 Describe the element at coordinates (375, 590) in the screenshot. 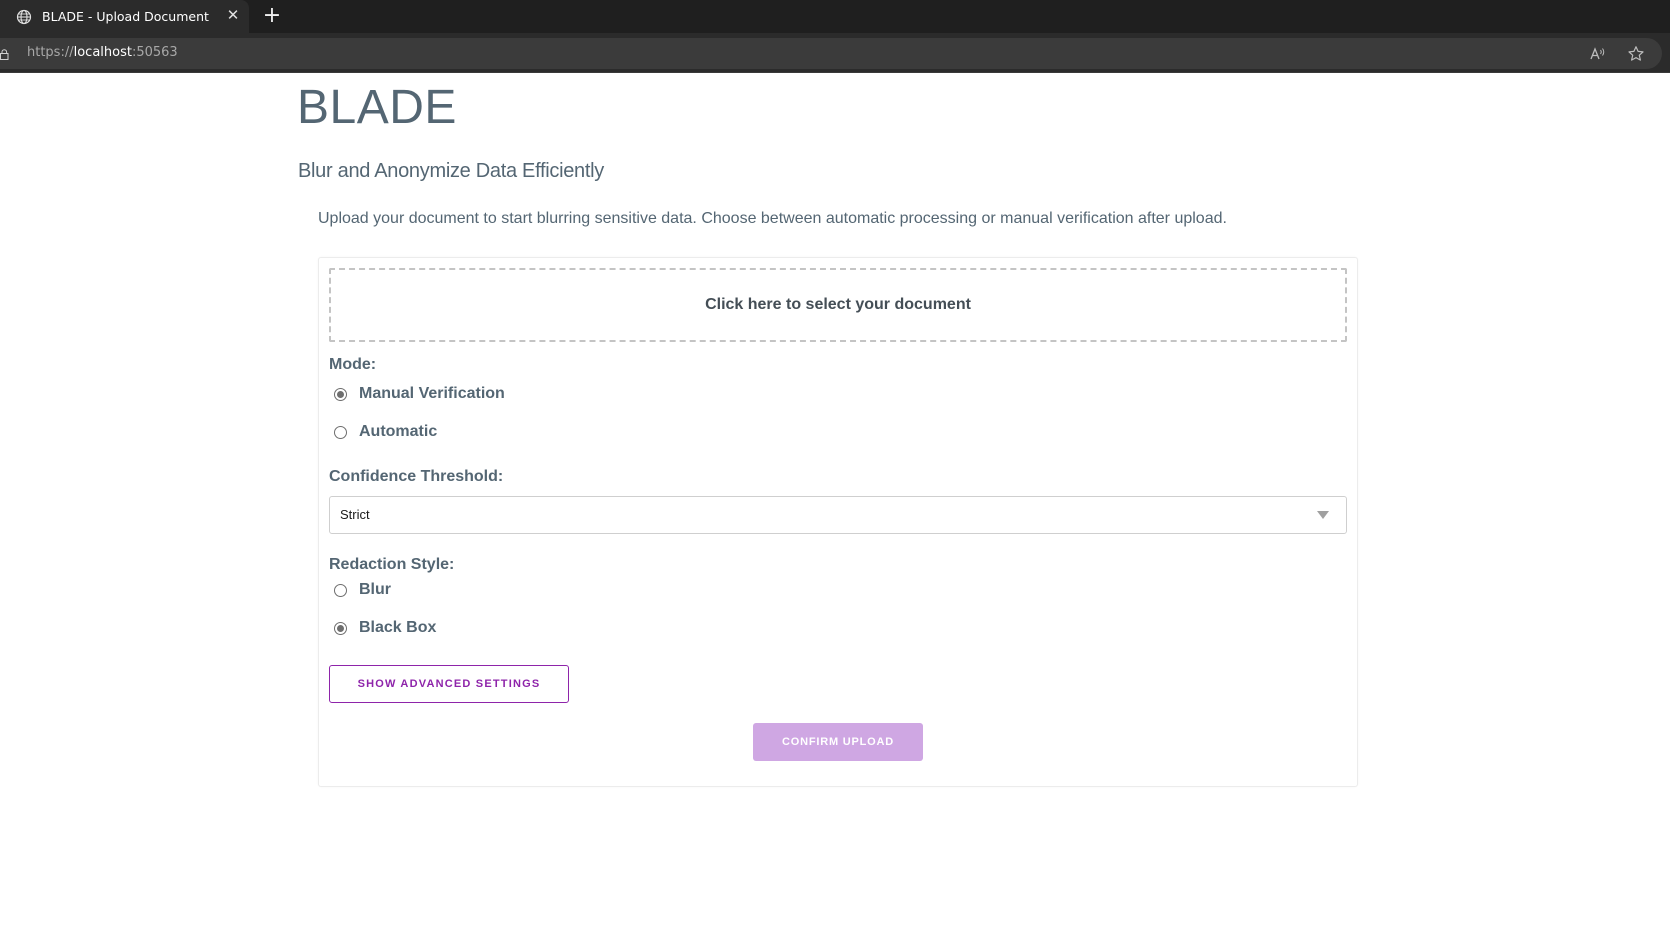

I see `radio-label: Blur` at that location.